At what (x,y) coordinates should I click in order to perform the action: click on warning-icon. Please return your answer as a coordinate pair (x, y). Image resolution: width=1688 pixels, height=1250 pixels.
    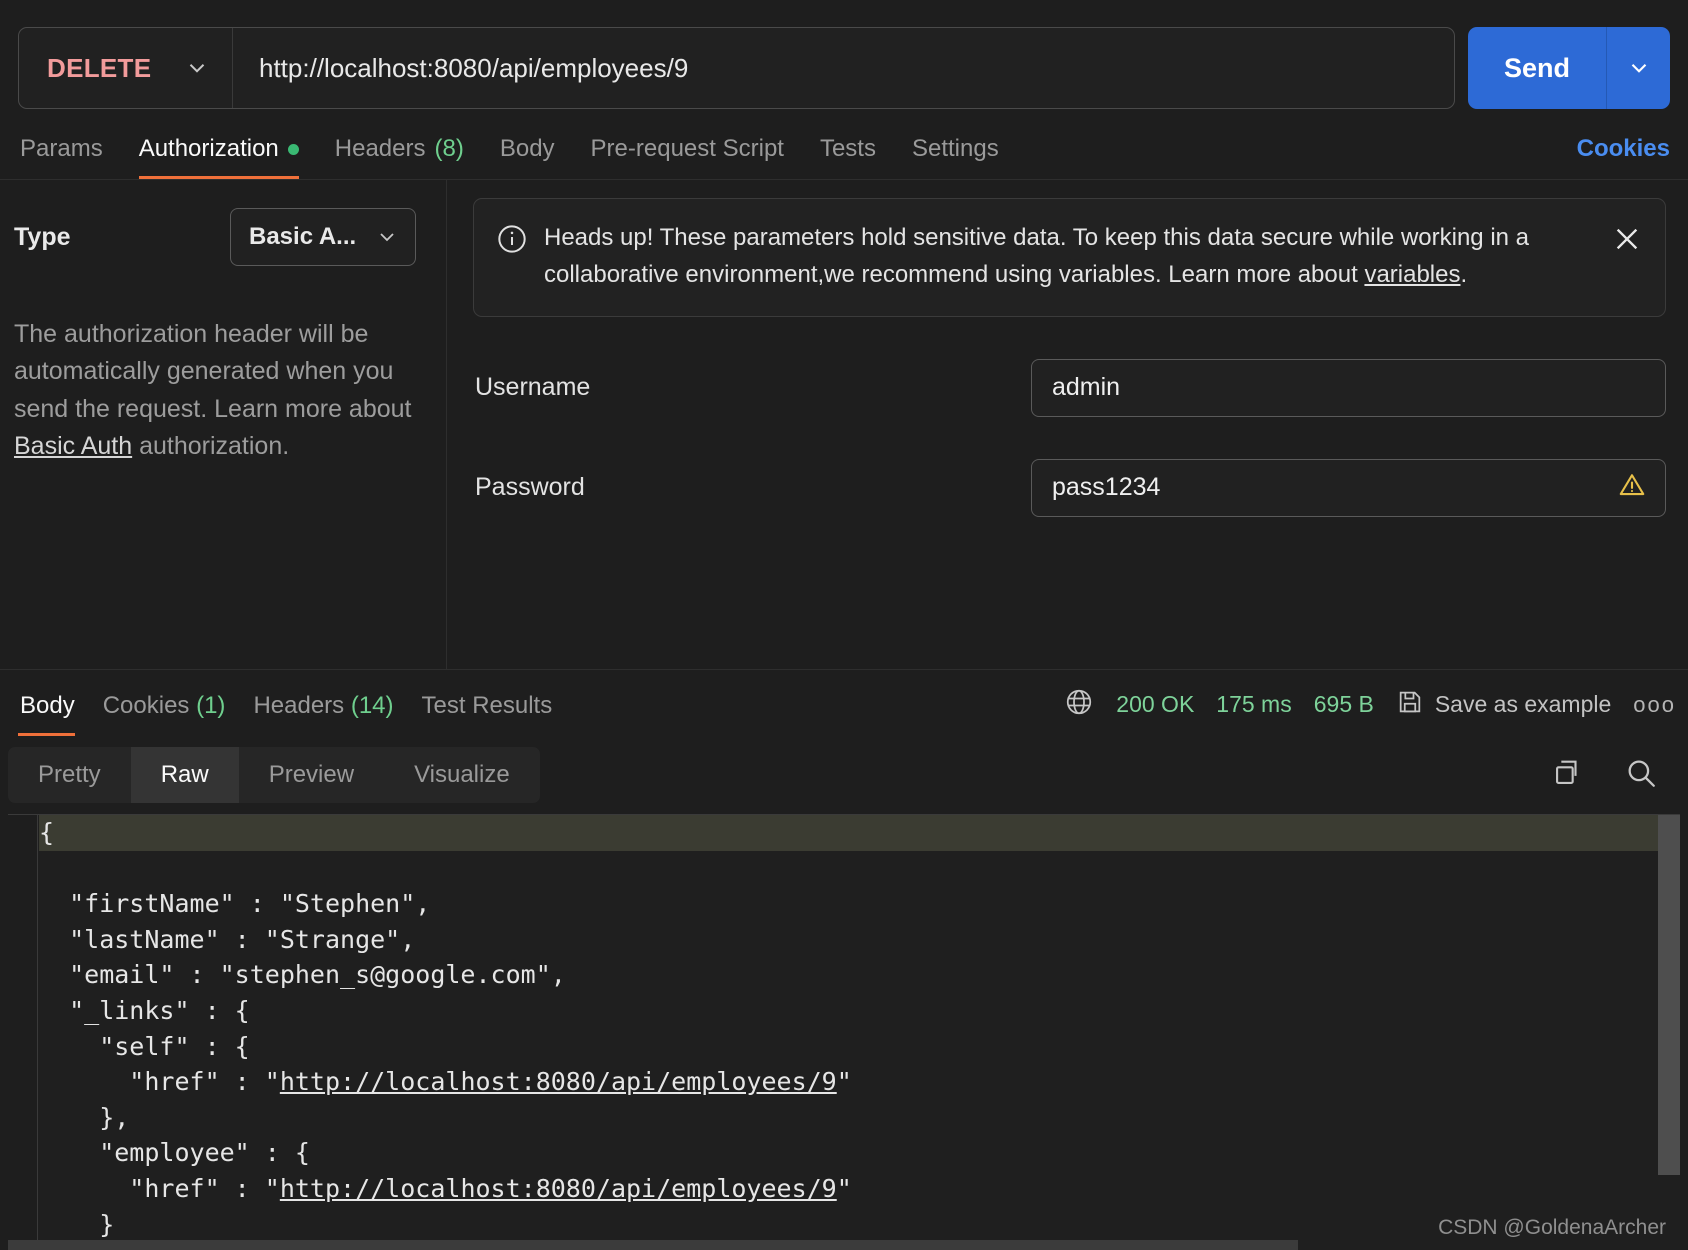
    Looking at the image, I should click on (1632, 487).